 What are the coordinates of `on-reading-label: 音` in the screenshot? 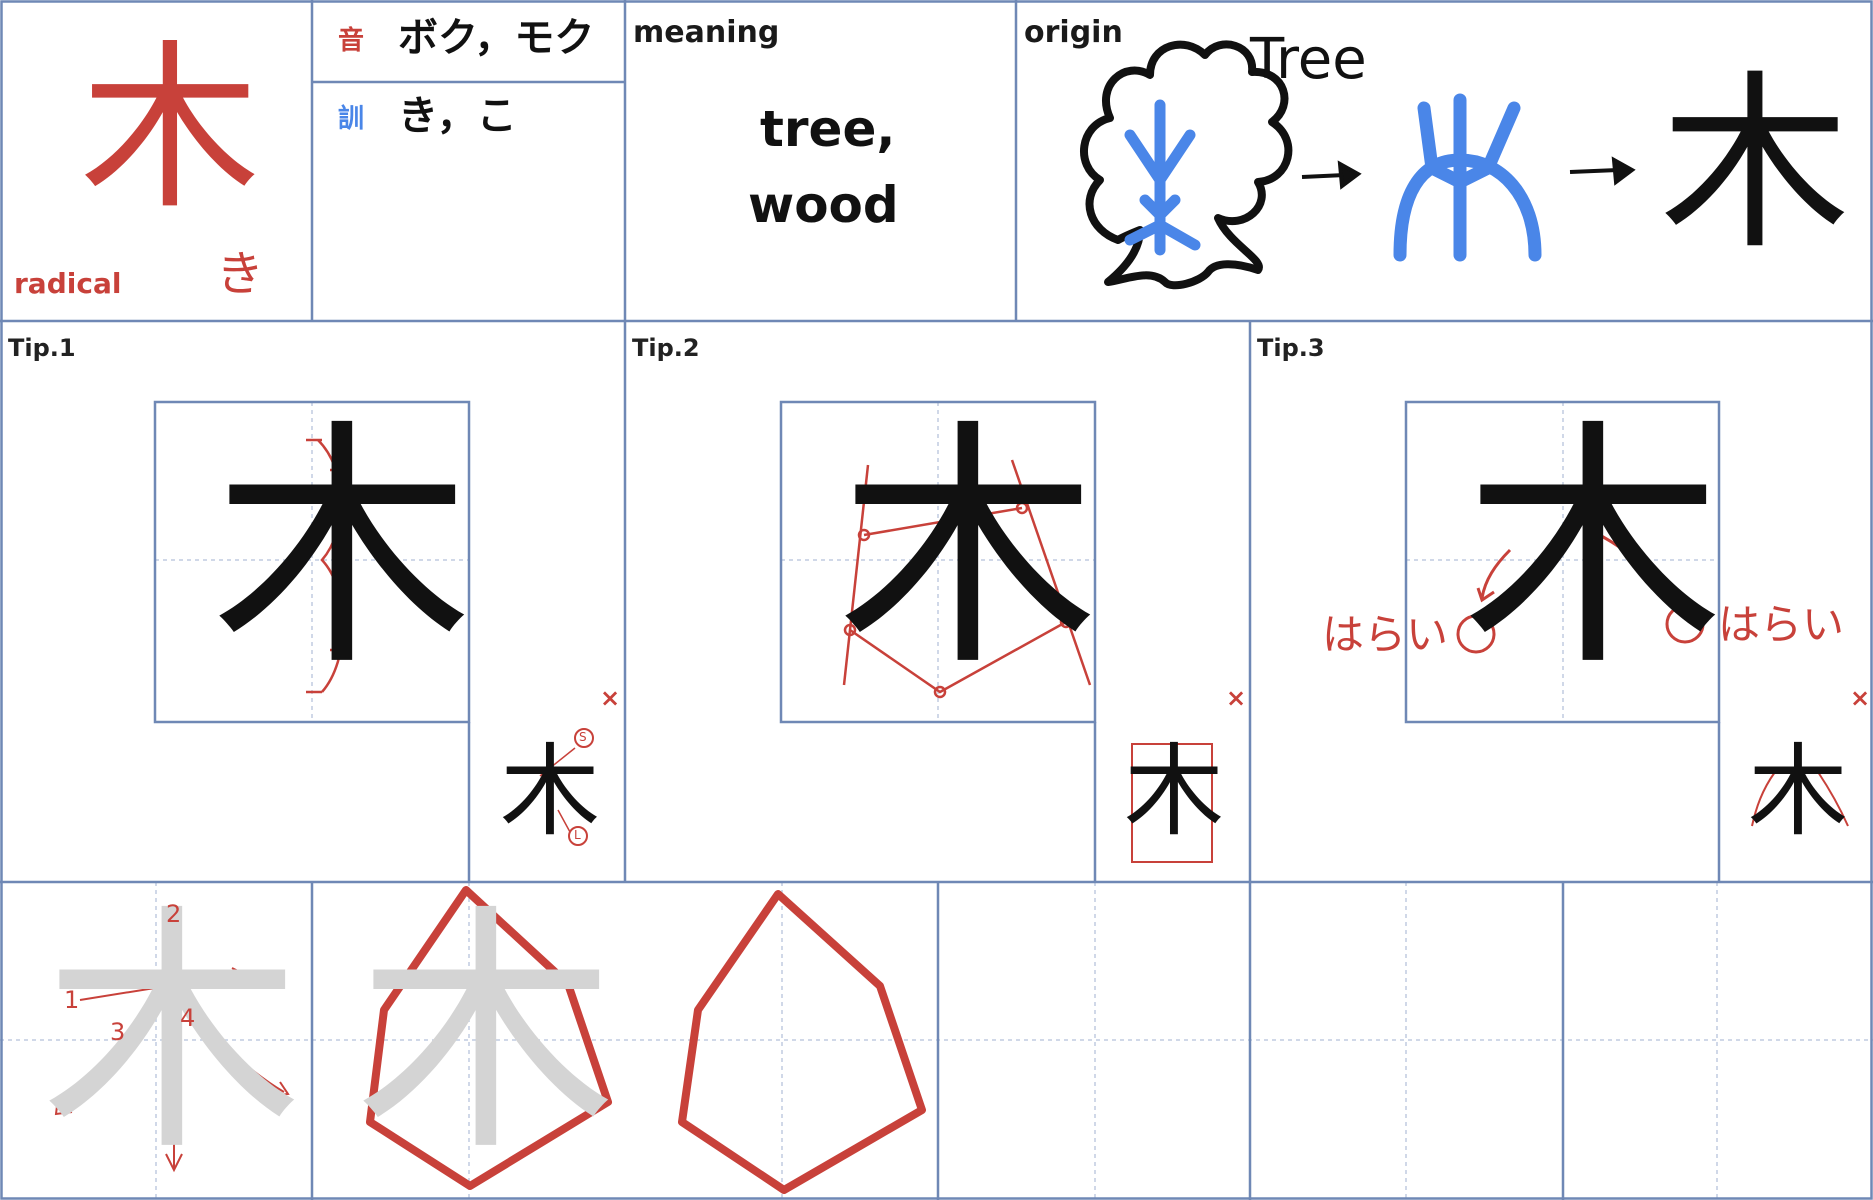 It's located at (351, 41).